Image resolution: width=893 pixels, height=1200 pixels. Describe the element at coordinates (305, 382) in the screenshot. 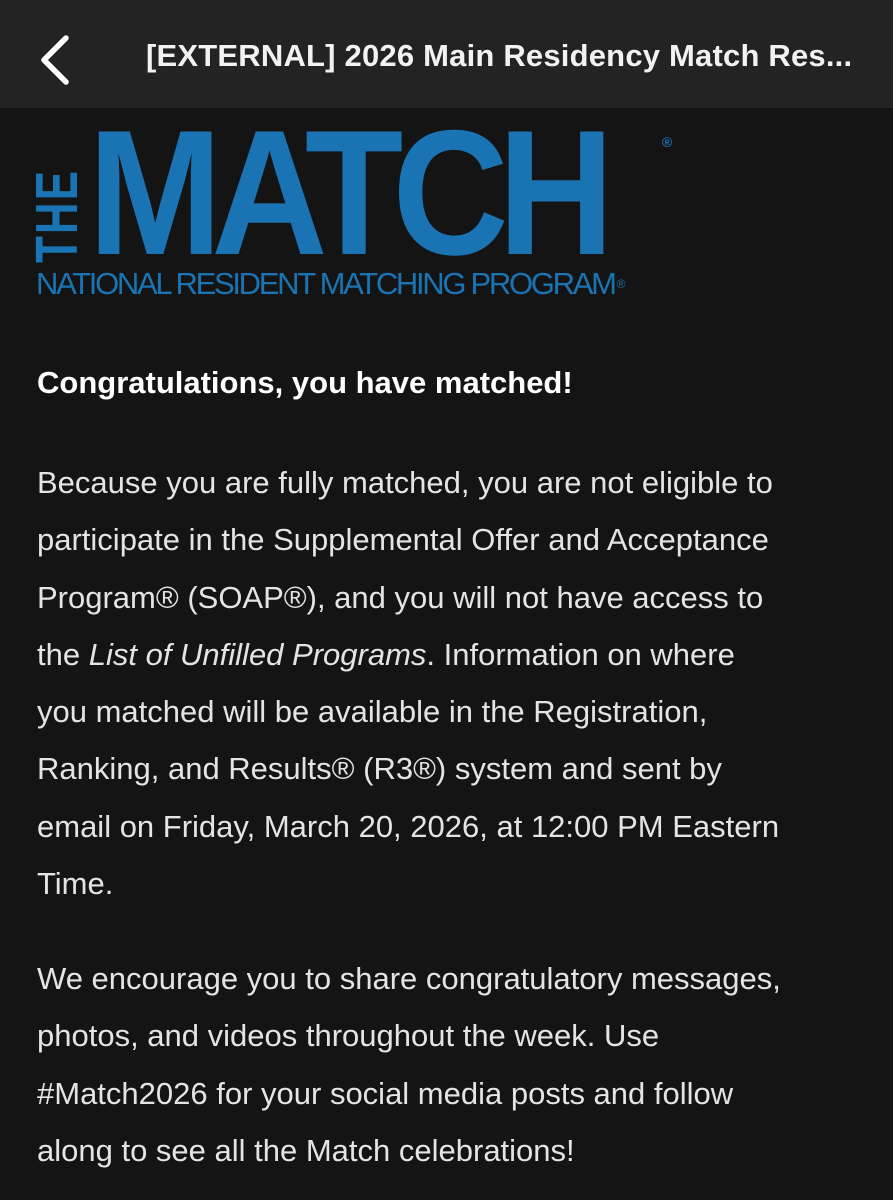

I see `congratulations-heading: Congratulations, you have matched!` at that location.